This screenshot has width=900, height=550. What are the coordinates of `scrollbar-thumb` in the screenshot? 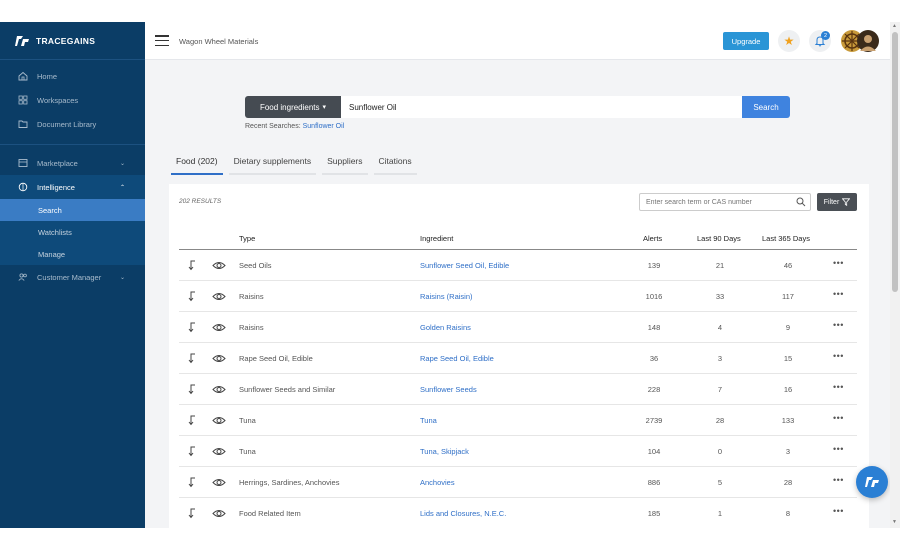 It's located at (895, 162).